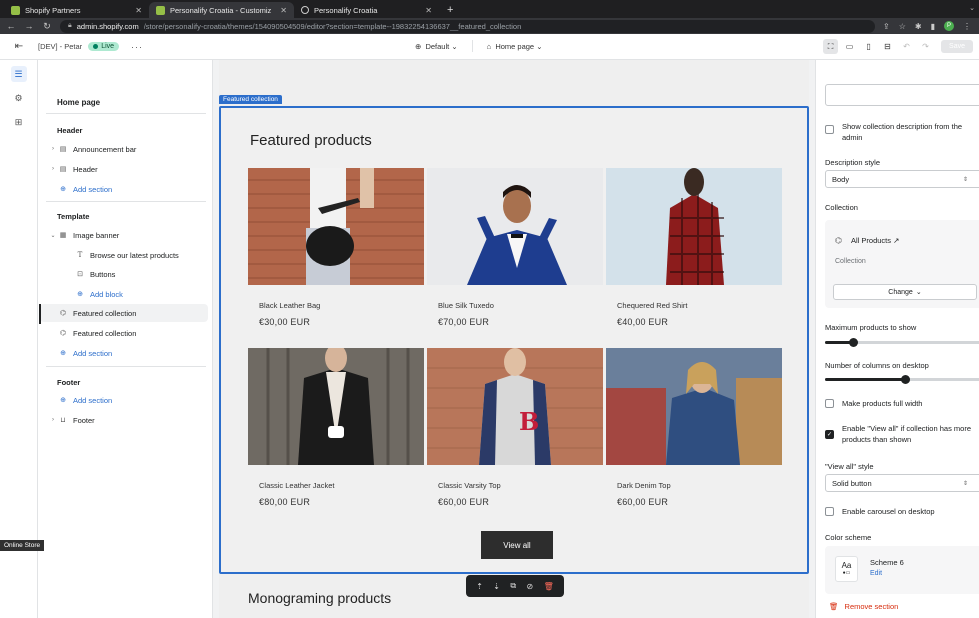 This screenshot has width=979, height=618. What do you see at coordinates (450, 10) in the screenshot?
I see `new-tab-icon: +` at bounding box center [450, 10].